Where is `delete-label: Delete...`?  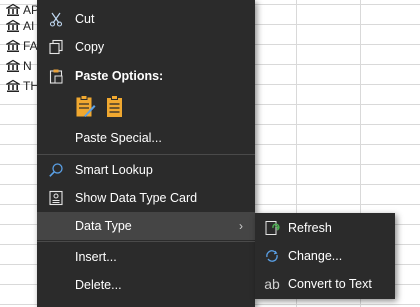
delete-label: Delete... is located at coordinates (98, 285).